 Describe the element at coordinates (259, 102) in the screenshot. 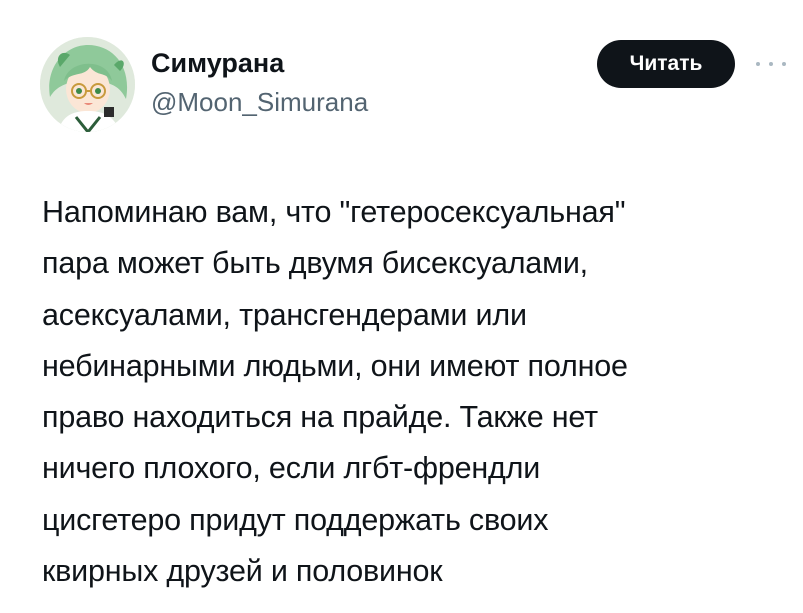

I see `user-handle: @Moon_Simurana` at that location.